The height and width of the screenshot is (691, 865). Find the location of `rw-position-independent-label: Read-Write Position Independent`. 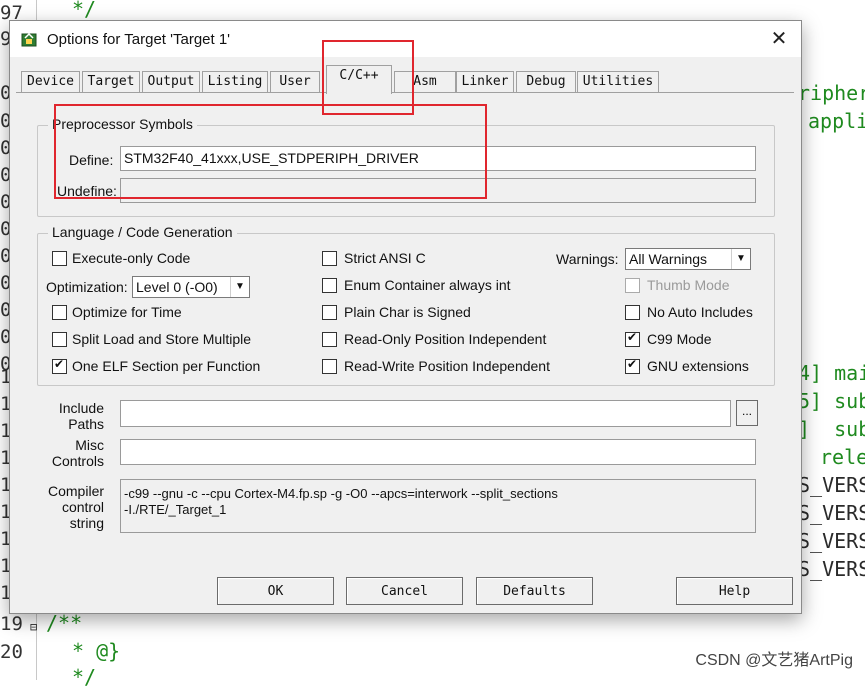

rw-position-independent-label: Read-Write Position Independent is located at coordinates (447, 366).